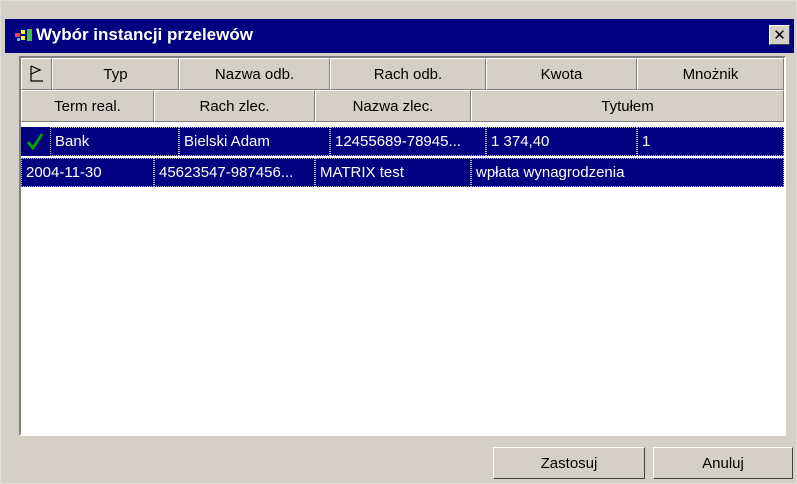  Describe the element at coordinates (627, 106) in the screenshot. I see `column-header-tytulem: Tytułem` at that location.